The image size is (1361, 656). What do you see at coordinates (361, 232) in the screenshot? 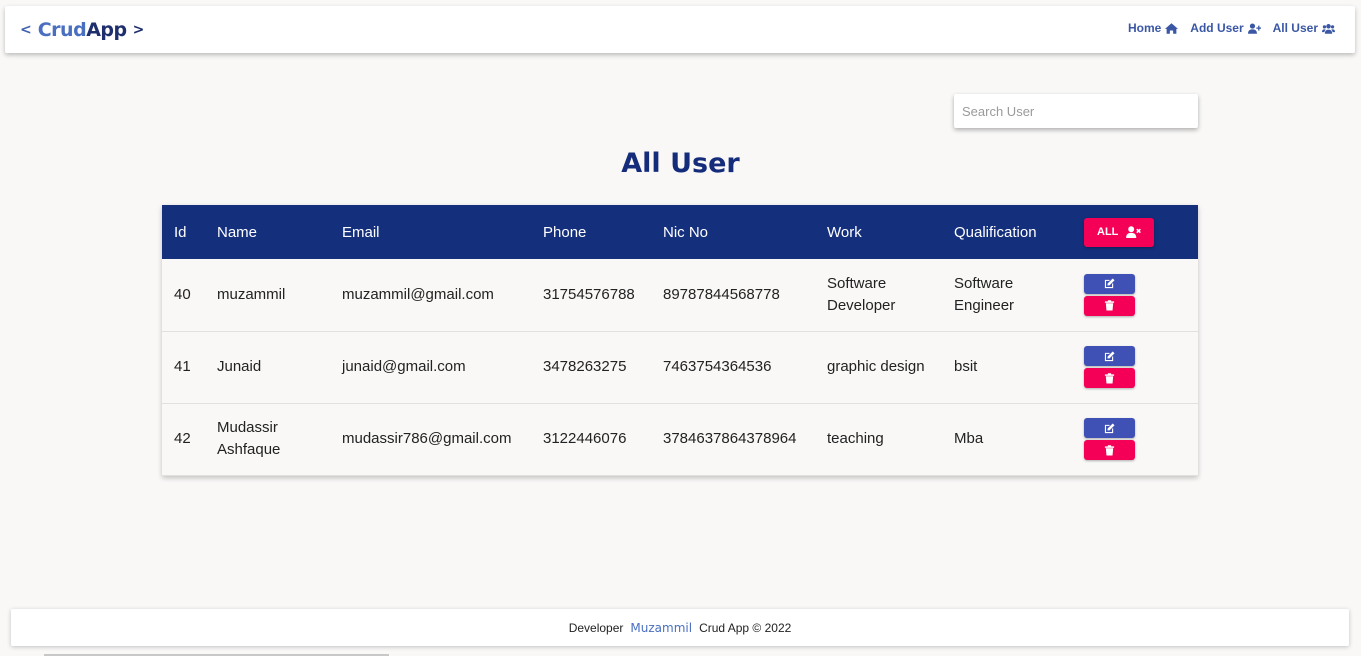
I see `header-email: Email` at bounding box center [361, 232].